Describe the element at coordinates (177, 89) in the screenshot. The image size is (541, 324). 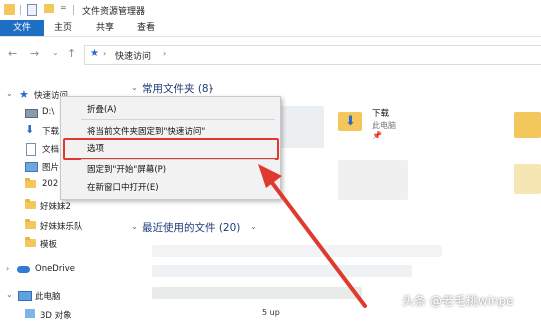
I see `frequent-folders-header: 常用文件夹 (8)` at that location.